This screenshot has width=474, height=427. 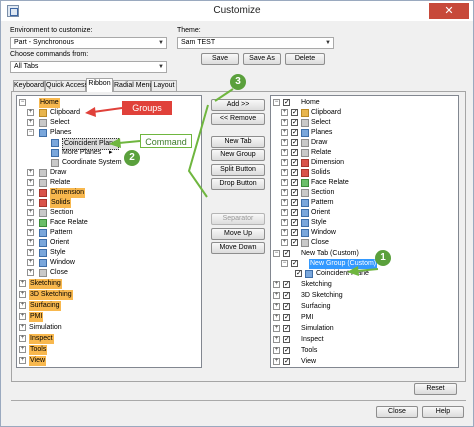 What do you see at coordinates (115, 143) in the screenshot?
I see `command-arrowhead` at bounding box center [115, 143].